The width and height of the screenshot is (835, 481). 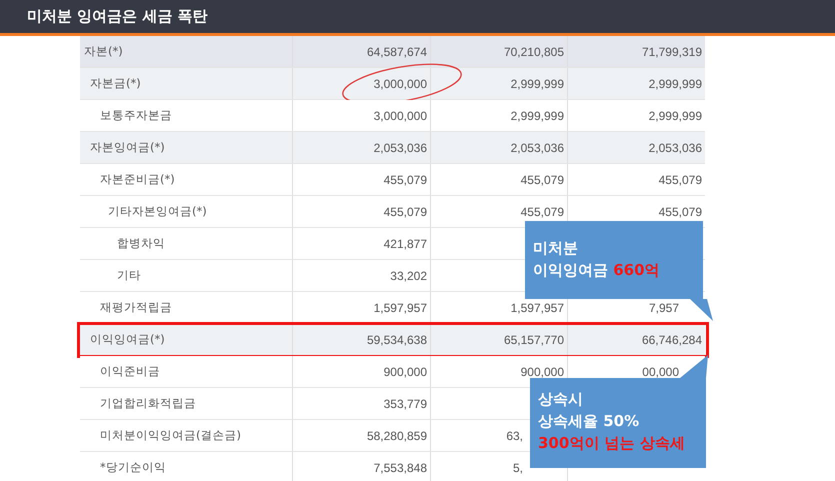 I want to click on table-cell-text: 이익준비금, so click(x=130, y=371).